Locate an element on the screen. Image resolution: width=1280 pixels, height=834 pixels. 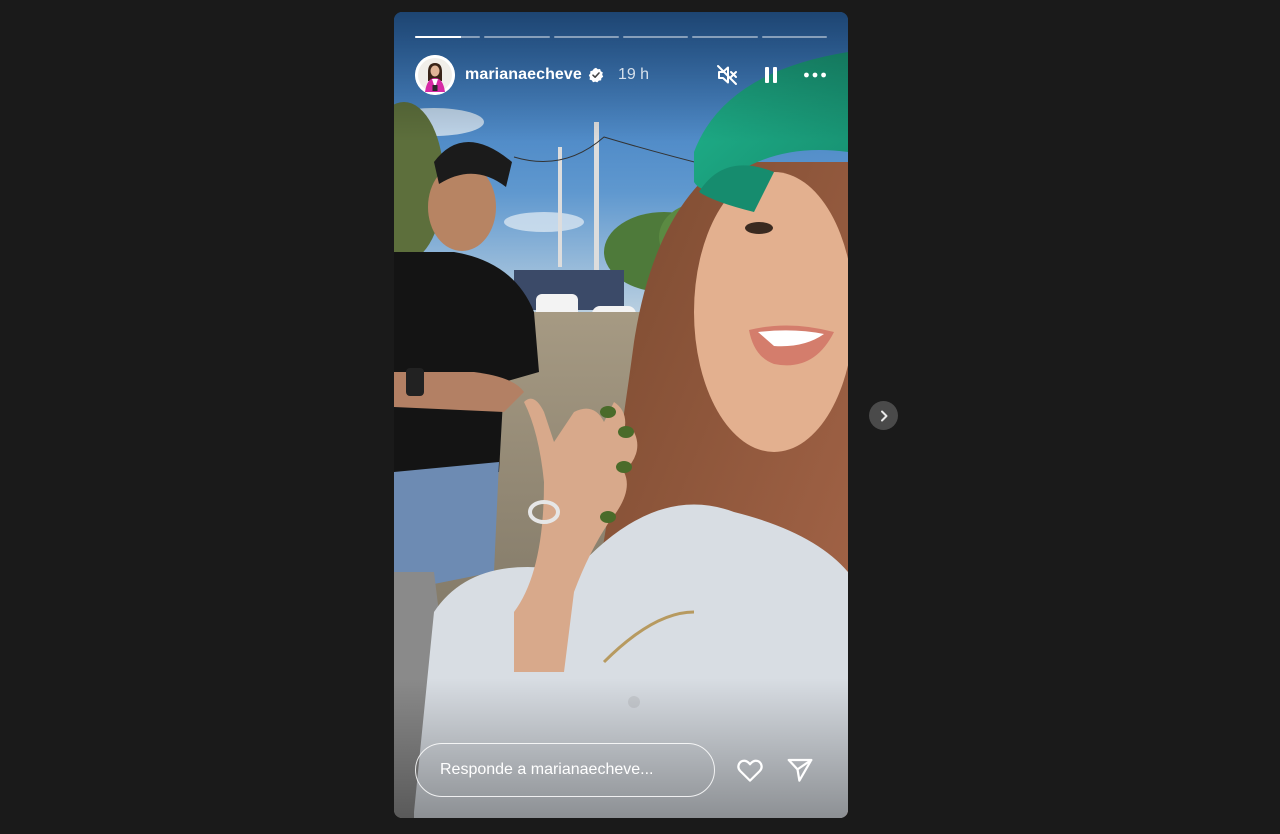
verified-badge-icon is located at coordinates (596, 75).